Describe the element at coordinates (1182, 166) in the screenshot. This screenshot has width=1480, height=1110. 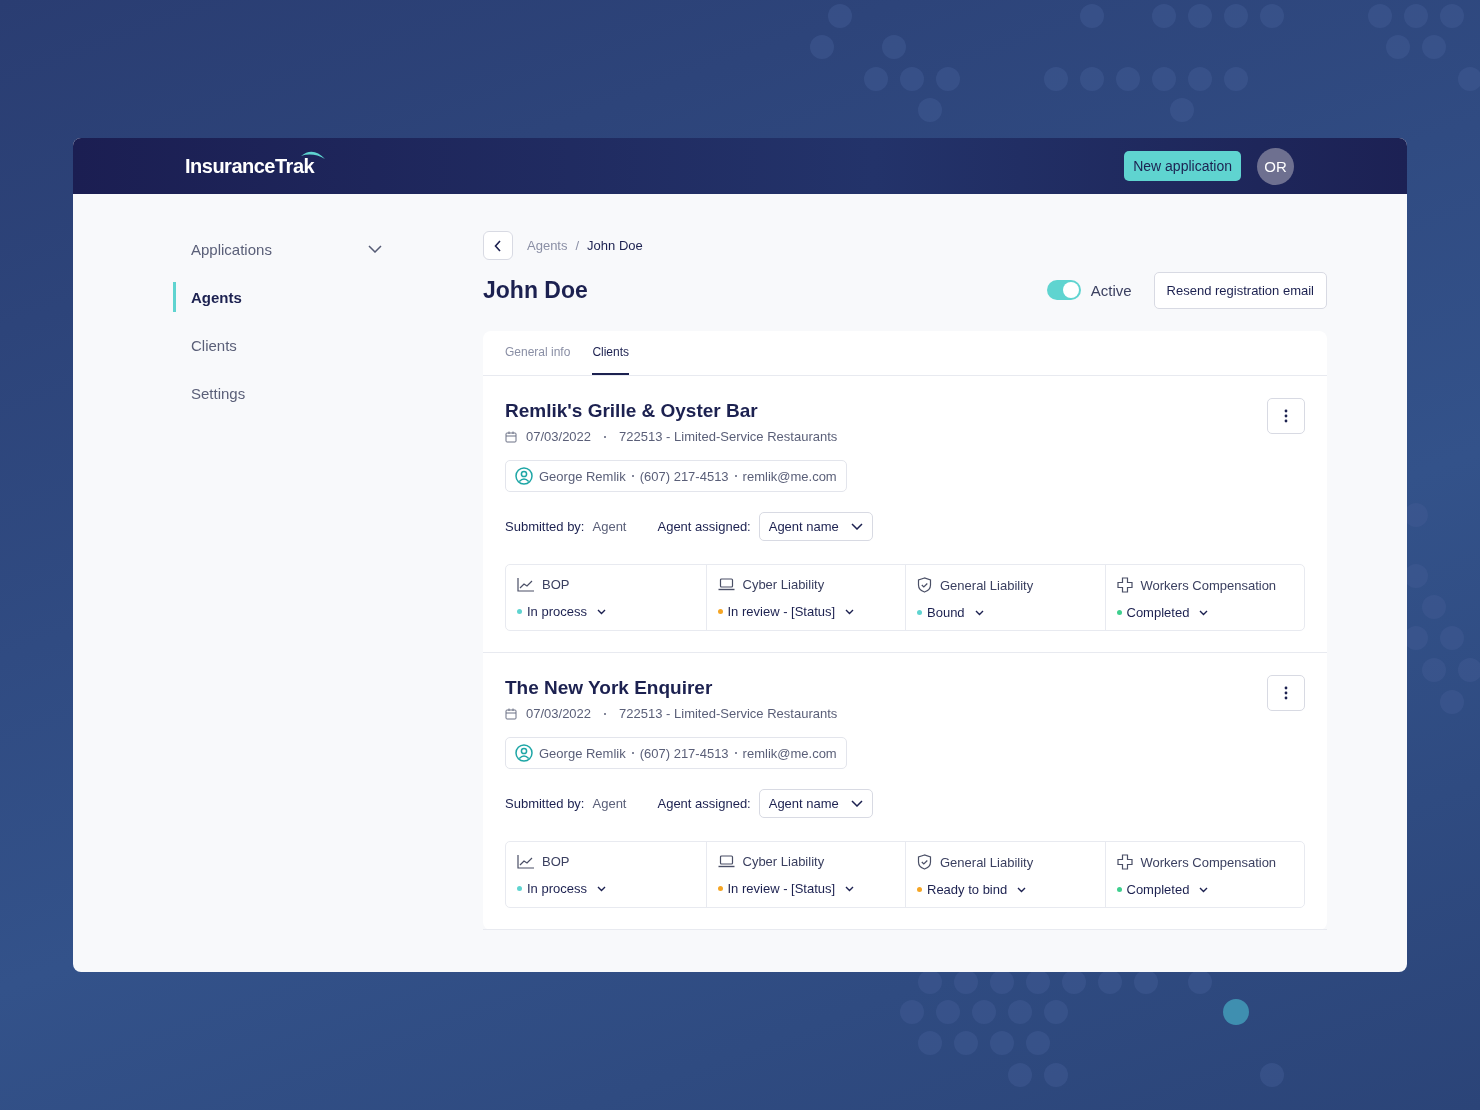
I see `new-application-button: New application` at that location.